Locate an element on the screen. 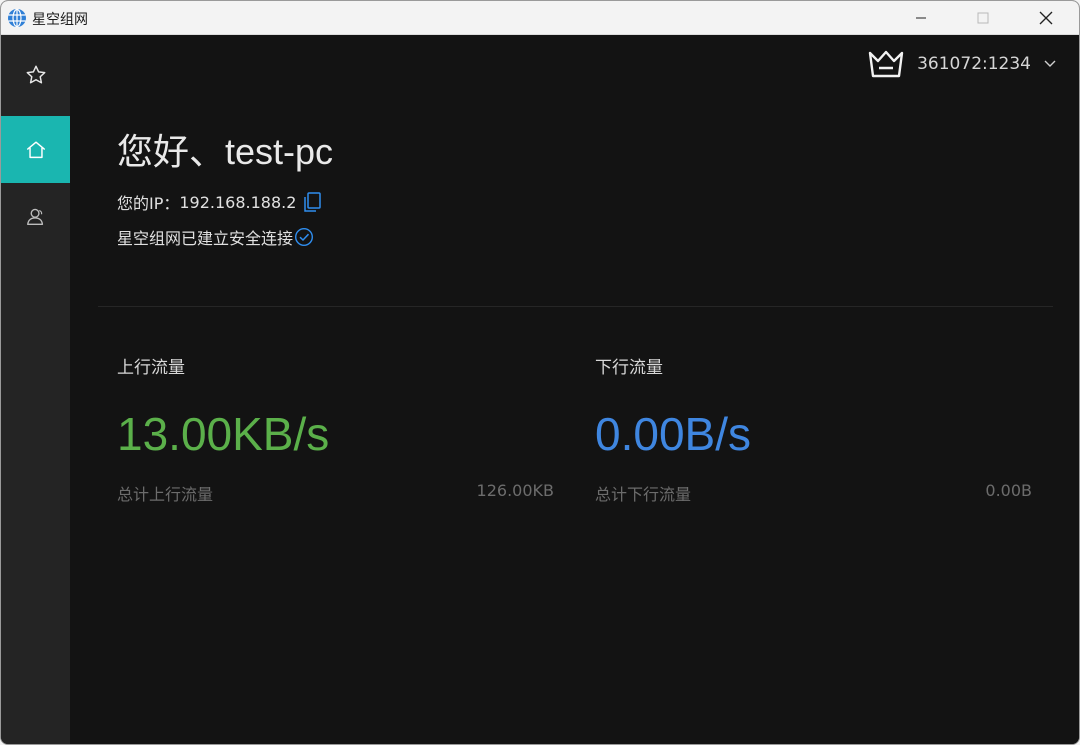 The image size is (1080, 745). minimize-button is located at coordinates (921, 17).